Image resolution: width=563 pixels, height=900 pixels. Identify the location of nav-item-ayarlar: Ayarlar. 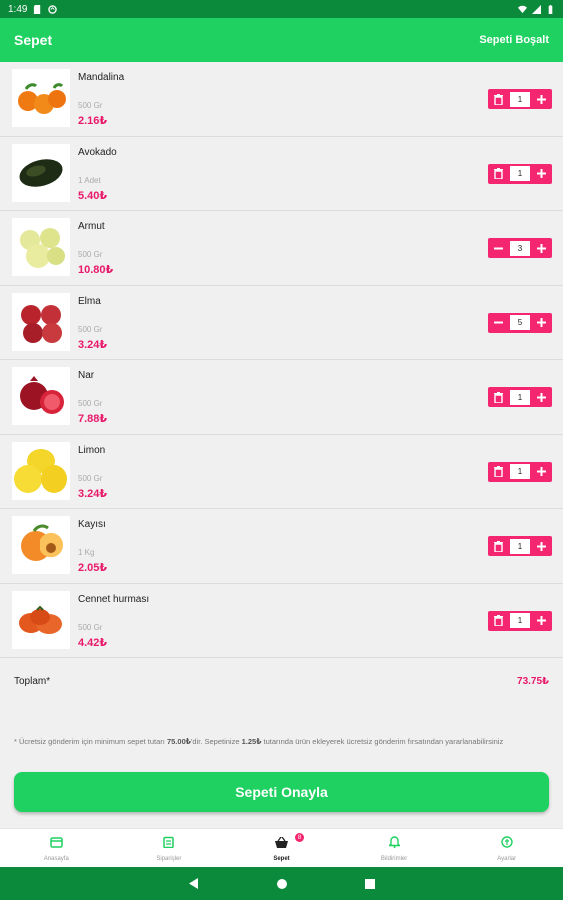
(506, 848).